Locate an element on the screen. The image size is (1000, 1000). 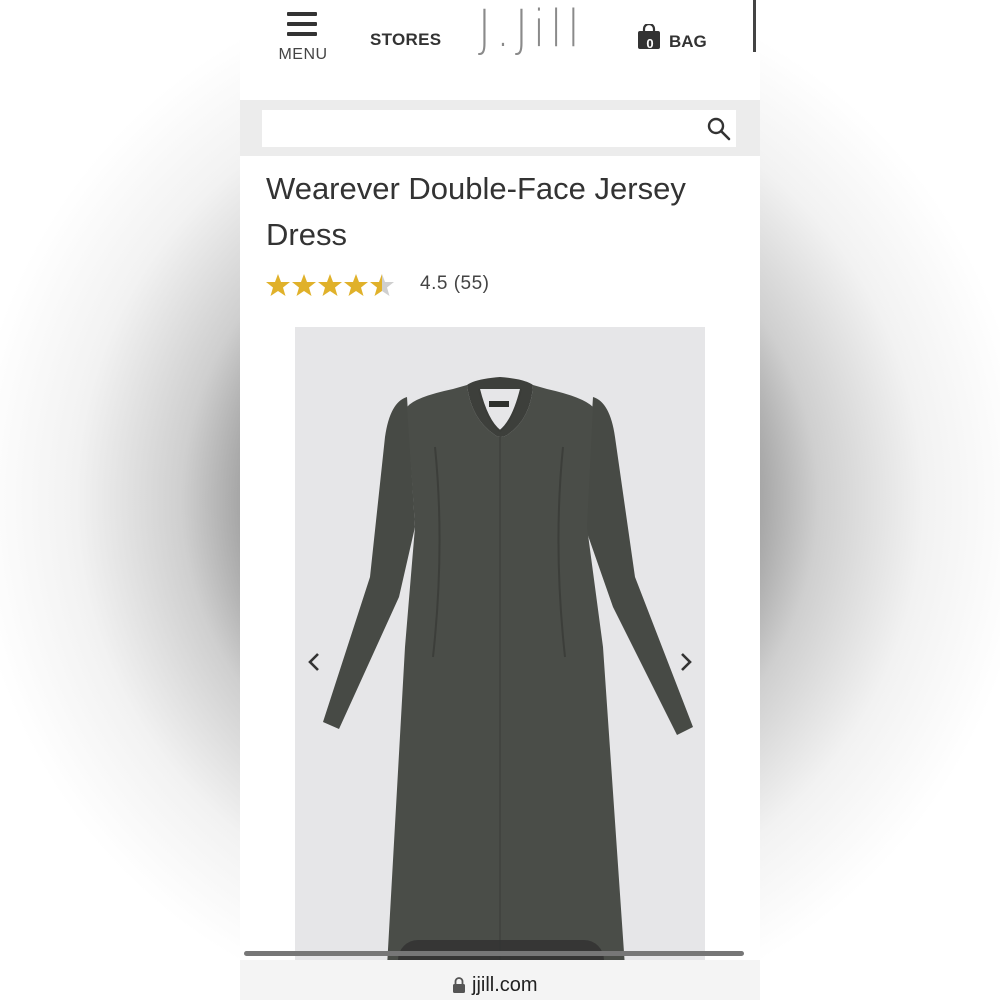
url-text: jjill.com is located at coordinates (505, 985).